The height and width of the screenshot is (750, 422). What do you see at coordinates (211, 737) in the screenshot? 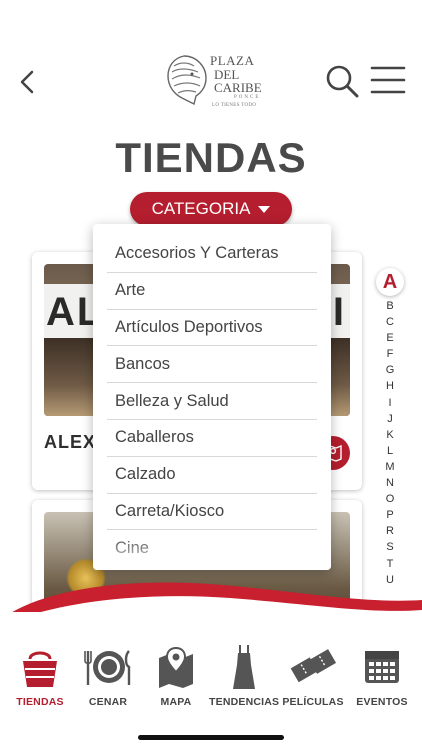
I see `home-indicator` at bounding box center [211, 737].